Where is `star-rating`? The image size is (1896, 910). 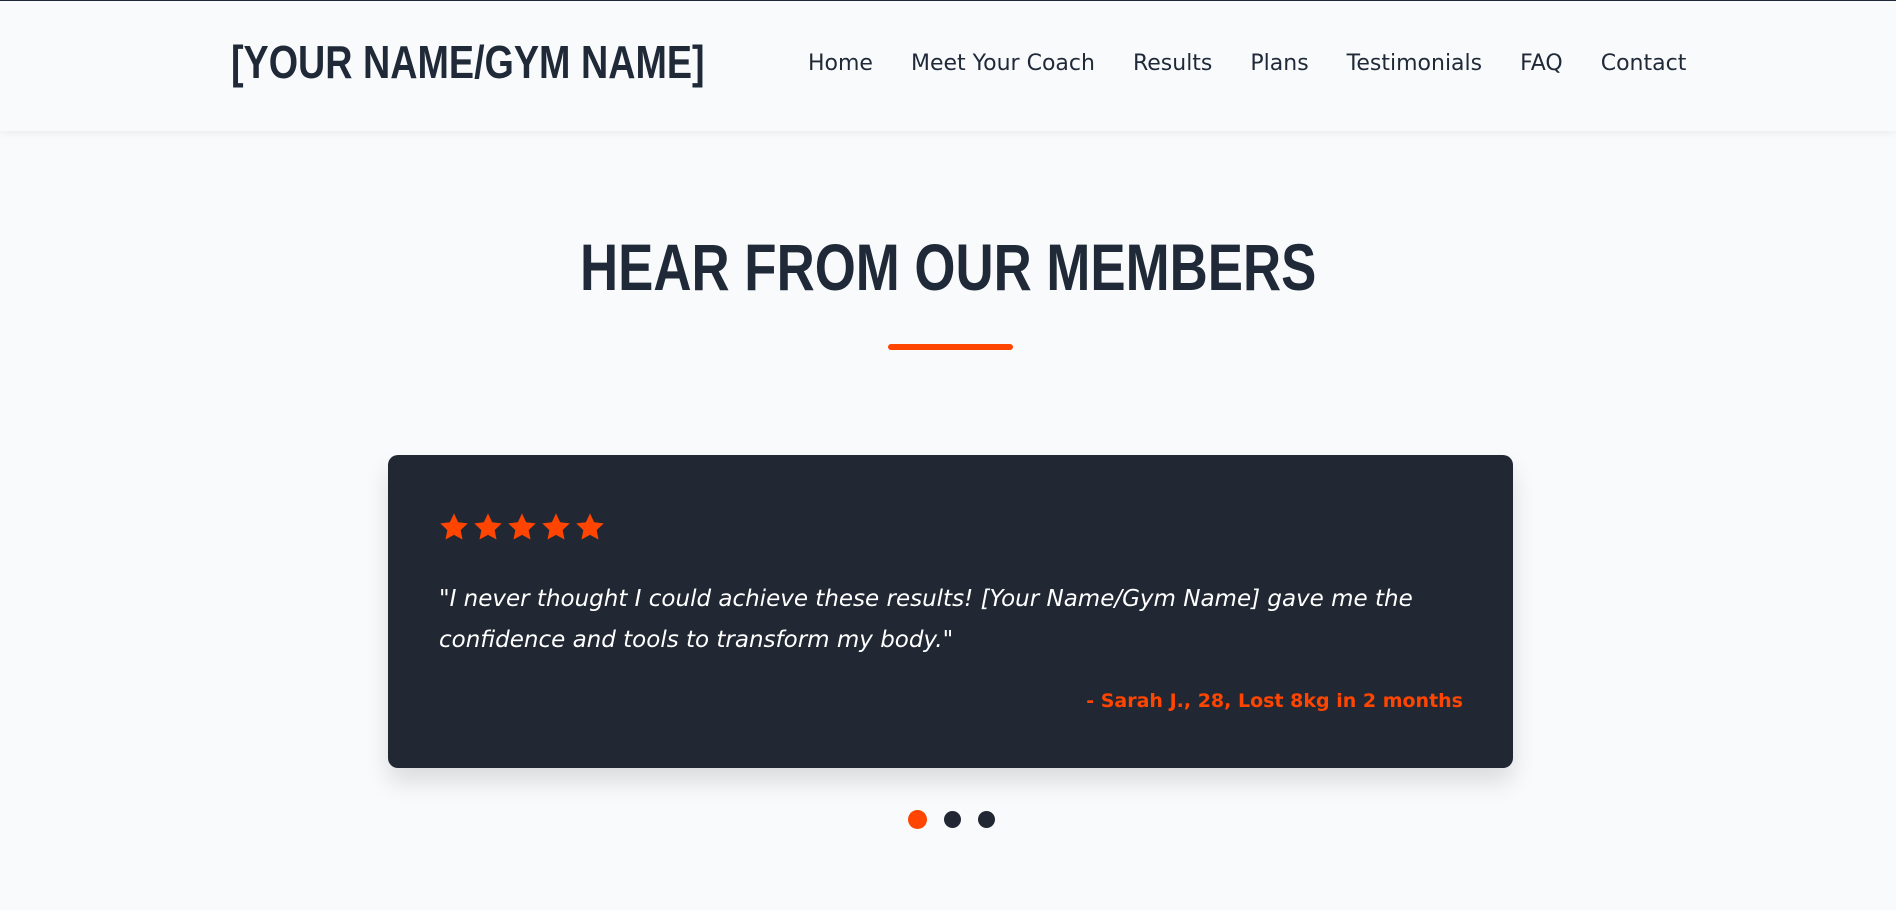
star-rating is located at coordinates (522, 527).